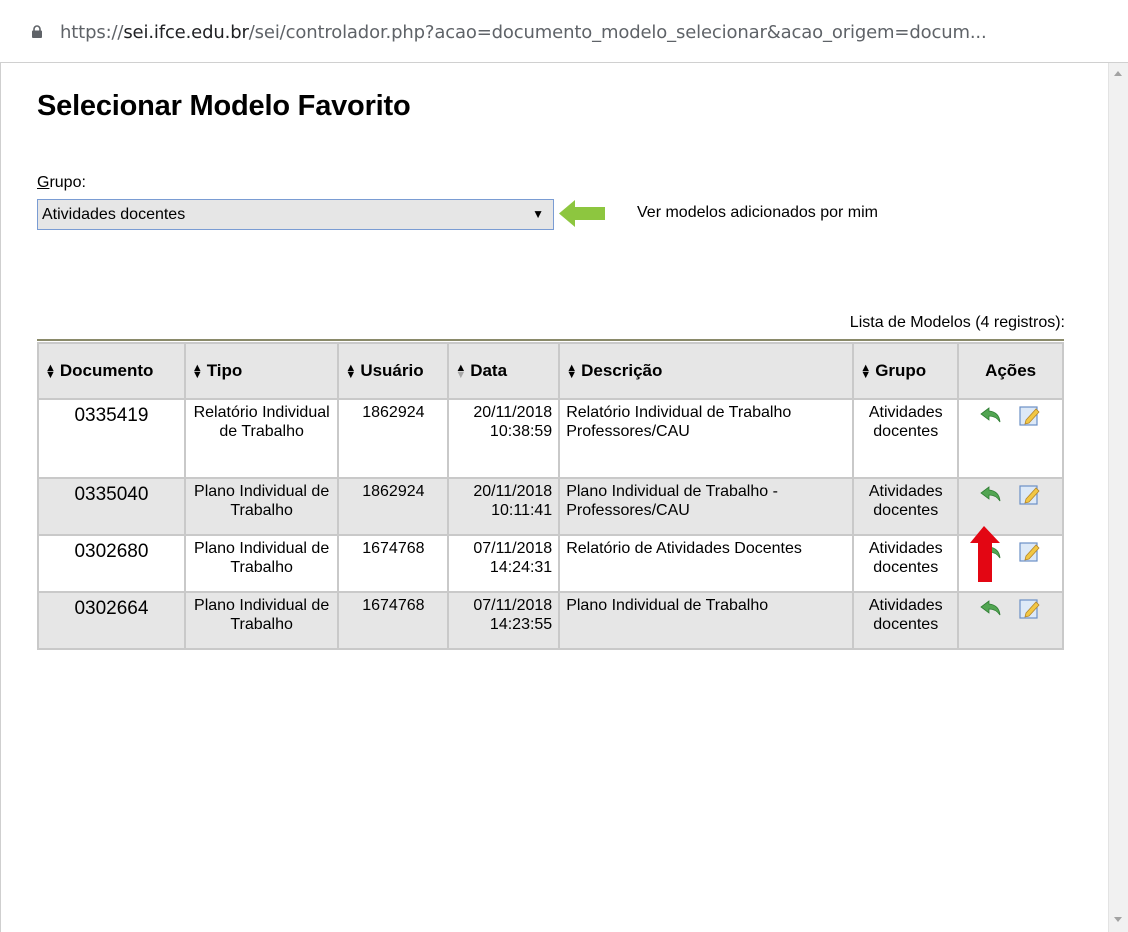 The height and width of the screenshot is (932, 1128). What do you see at coordinates (550, 340) in the screenshot?
I see `caption-divider` at bounding box center [550, 340].